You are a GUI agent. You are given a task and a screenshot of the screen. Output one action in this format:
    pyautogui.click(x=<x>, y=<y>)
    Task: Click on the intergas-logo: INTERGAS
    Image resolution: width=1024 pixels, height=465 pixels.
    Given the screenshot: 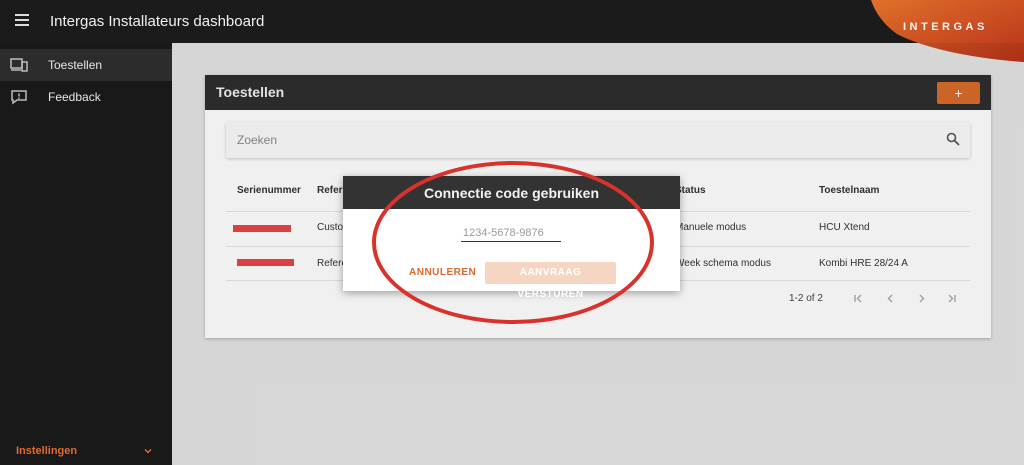 What is the action you would take?
    pyautogui.click(x=945, y=27)
    